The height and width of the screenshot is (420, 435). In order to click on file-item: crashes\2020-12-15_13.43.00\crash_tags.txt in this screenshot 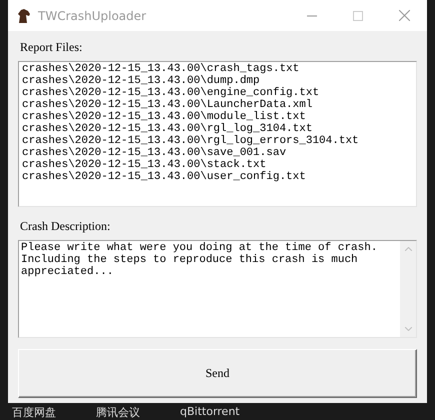, I will do `click(217, 69)`.